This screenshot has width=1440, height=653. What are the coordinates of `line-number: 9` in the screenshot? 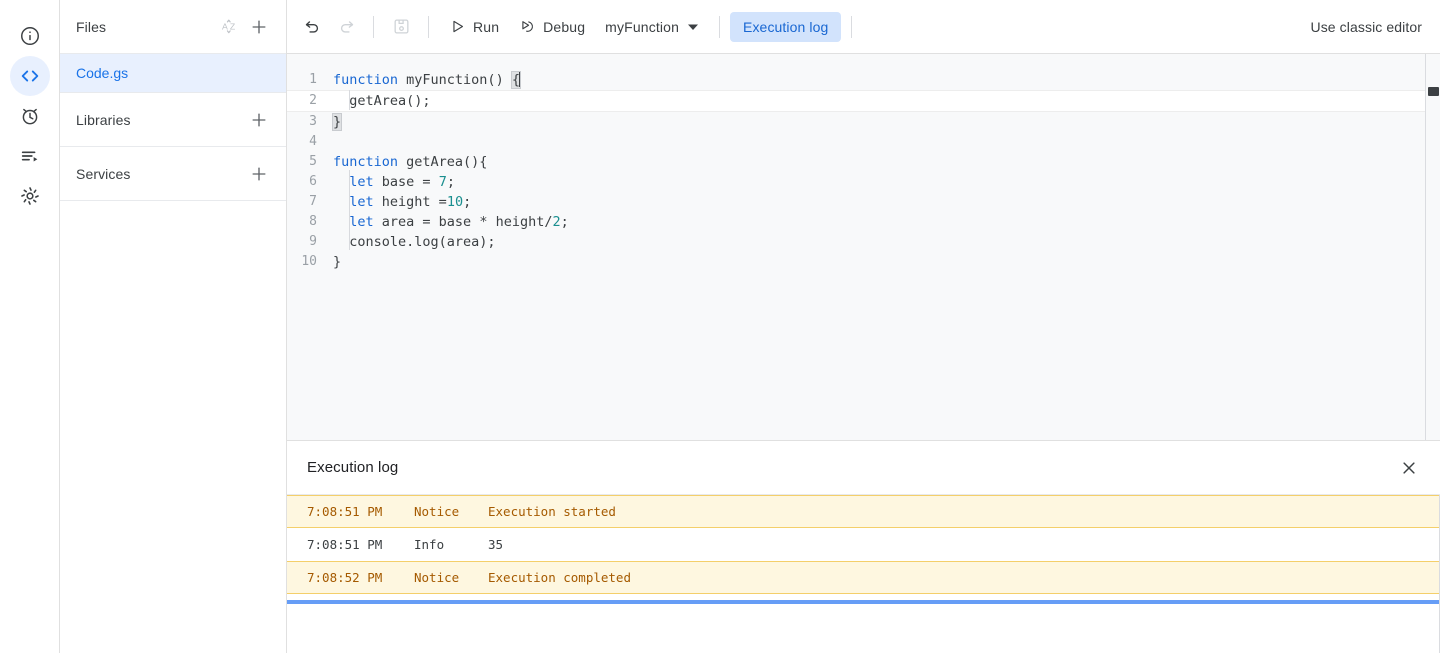 It's located at (313, 241).